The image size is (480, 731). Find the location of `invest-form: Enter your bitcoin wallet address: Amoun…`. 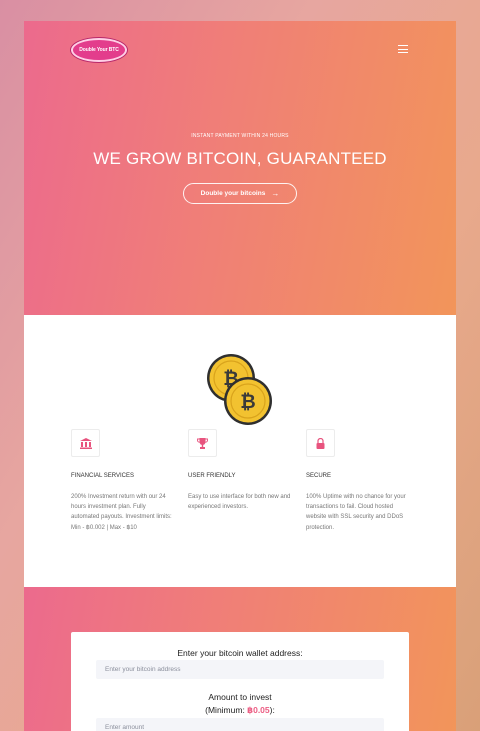

invest-form: Enter your bitcoin wallet address: Amoun… is located at coordinates (240, 681).